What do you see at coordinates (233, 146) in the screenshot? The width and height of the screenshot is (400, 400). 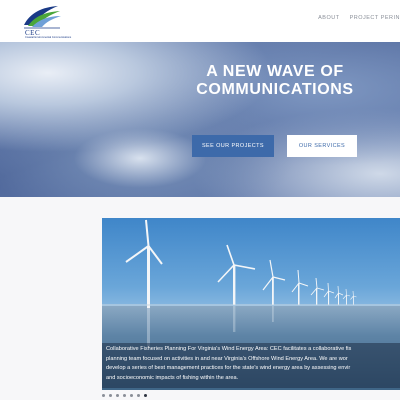 I see `see-our-projects-button: SEE OUR PROJECTS` at bounding box center [233, 146].